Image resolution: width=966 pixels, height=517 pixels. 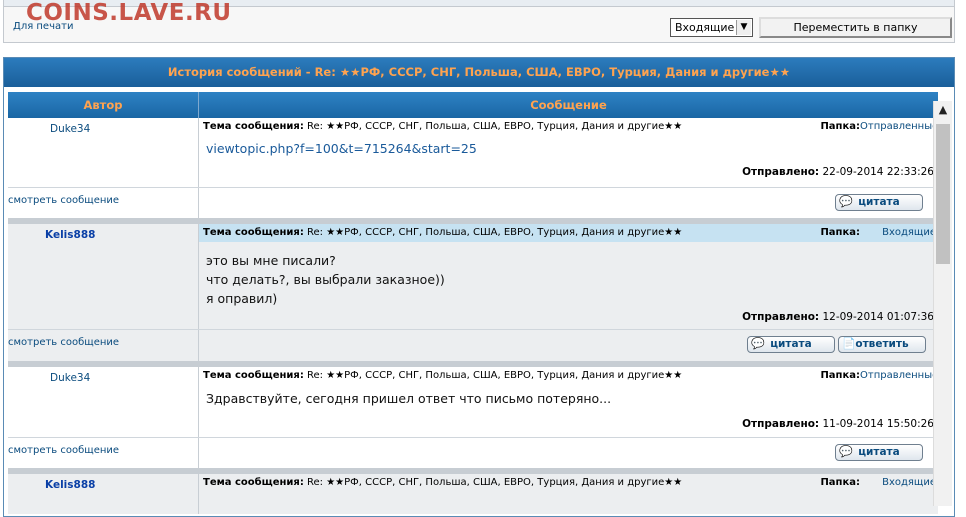 I want to click on chevron-down-icon: ▼, so click(x=743, y=27).